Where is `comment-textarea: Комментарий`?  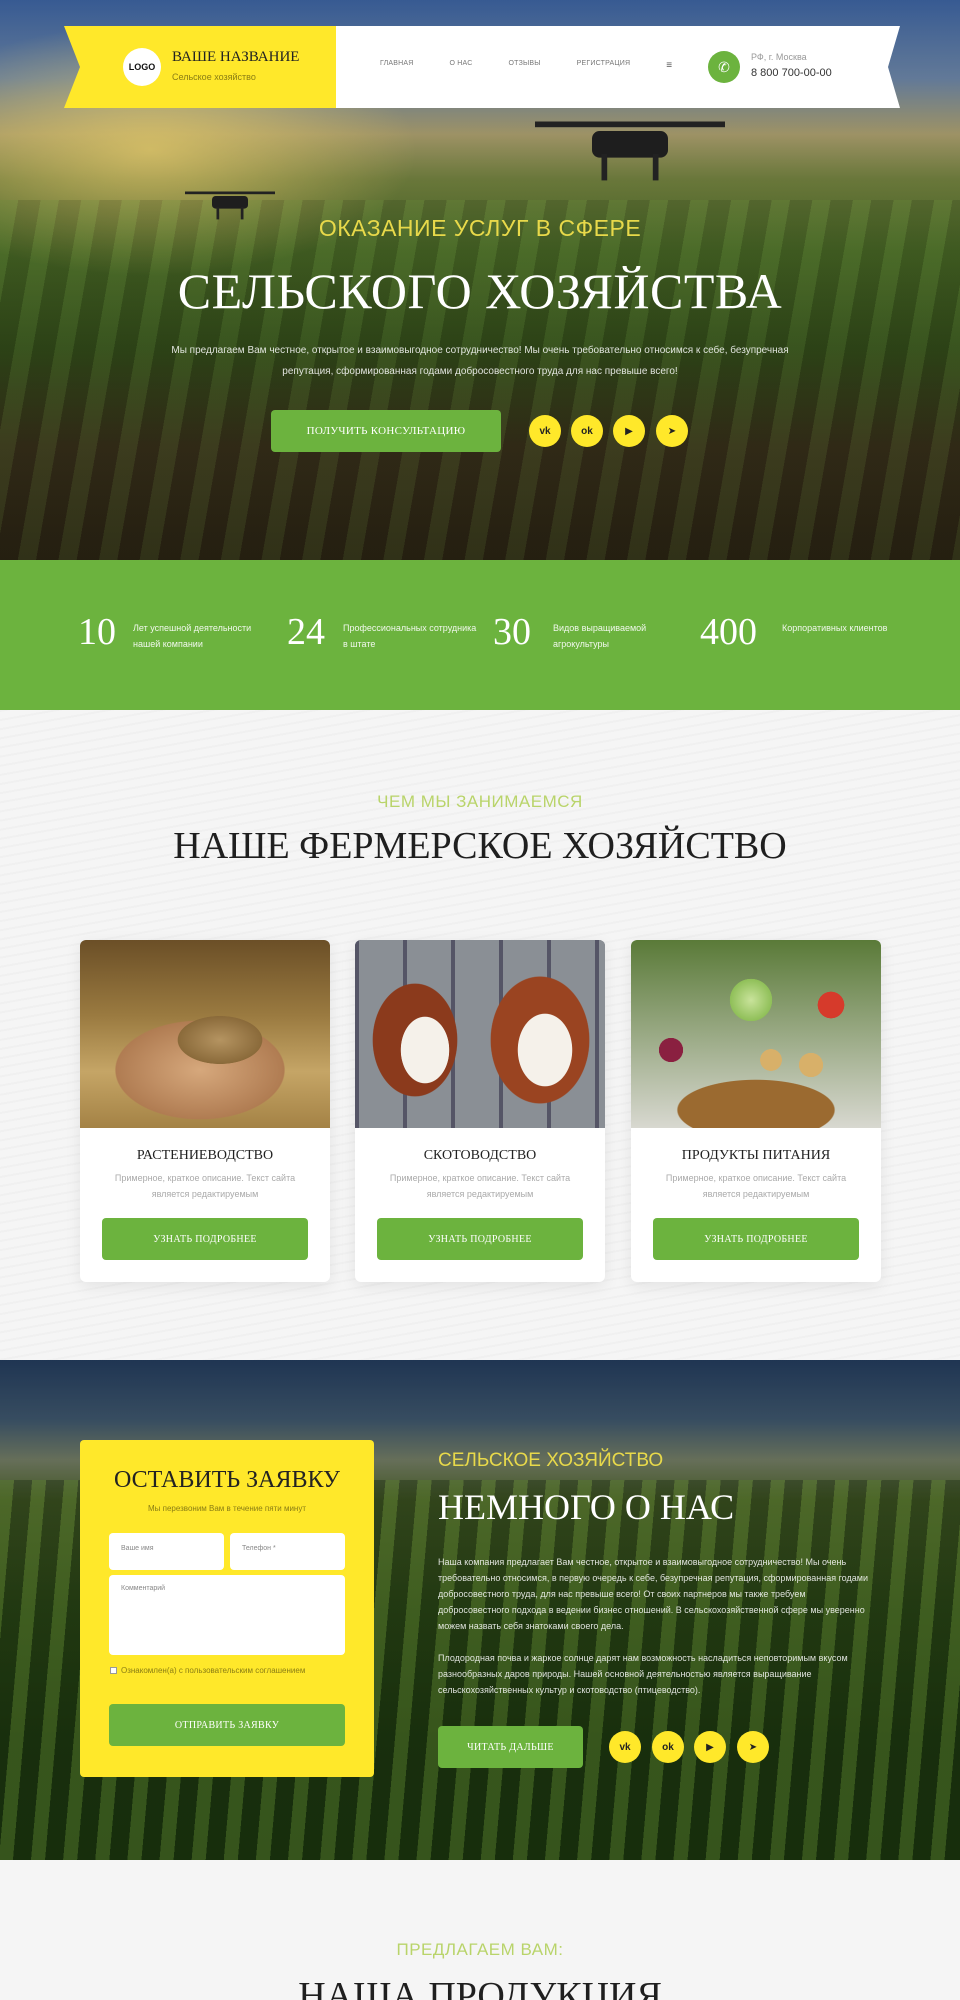
comment-textarea: Комментарий is located at coordinates (227, 1615).